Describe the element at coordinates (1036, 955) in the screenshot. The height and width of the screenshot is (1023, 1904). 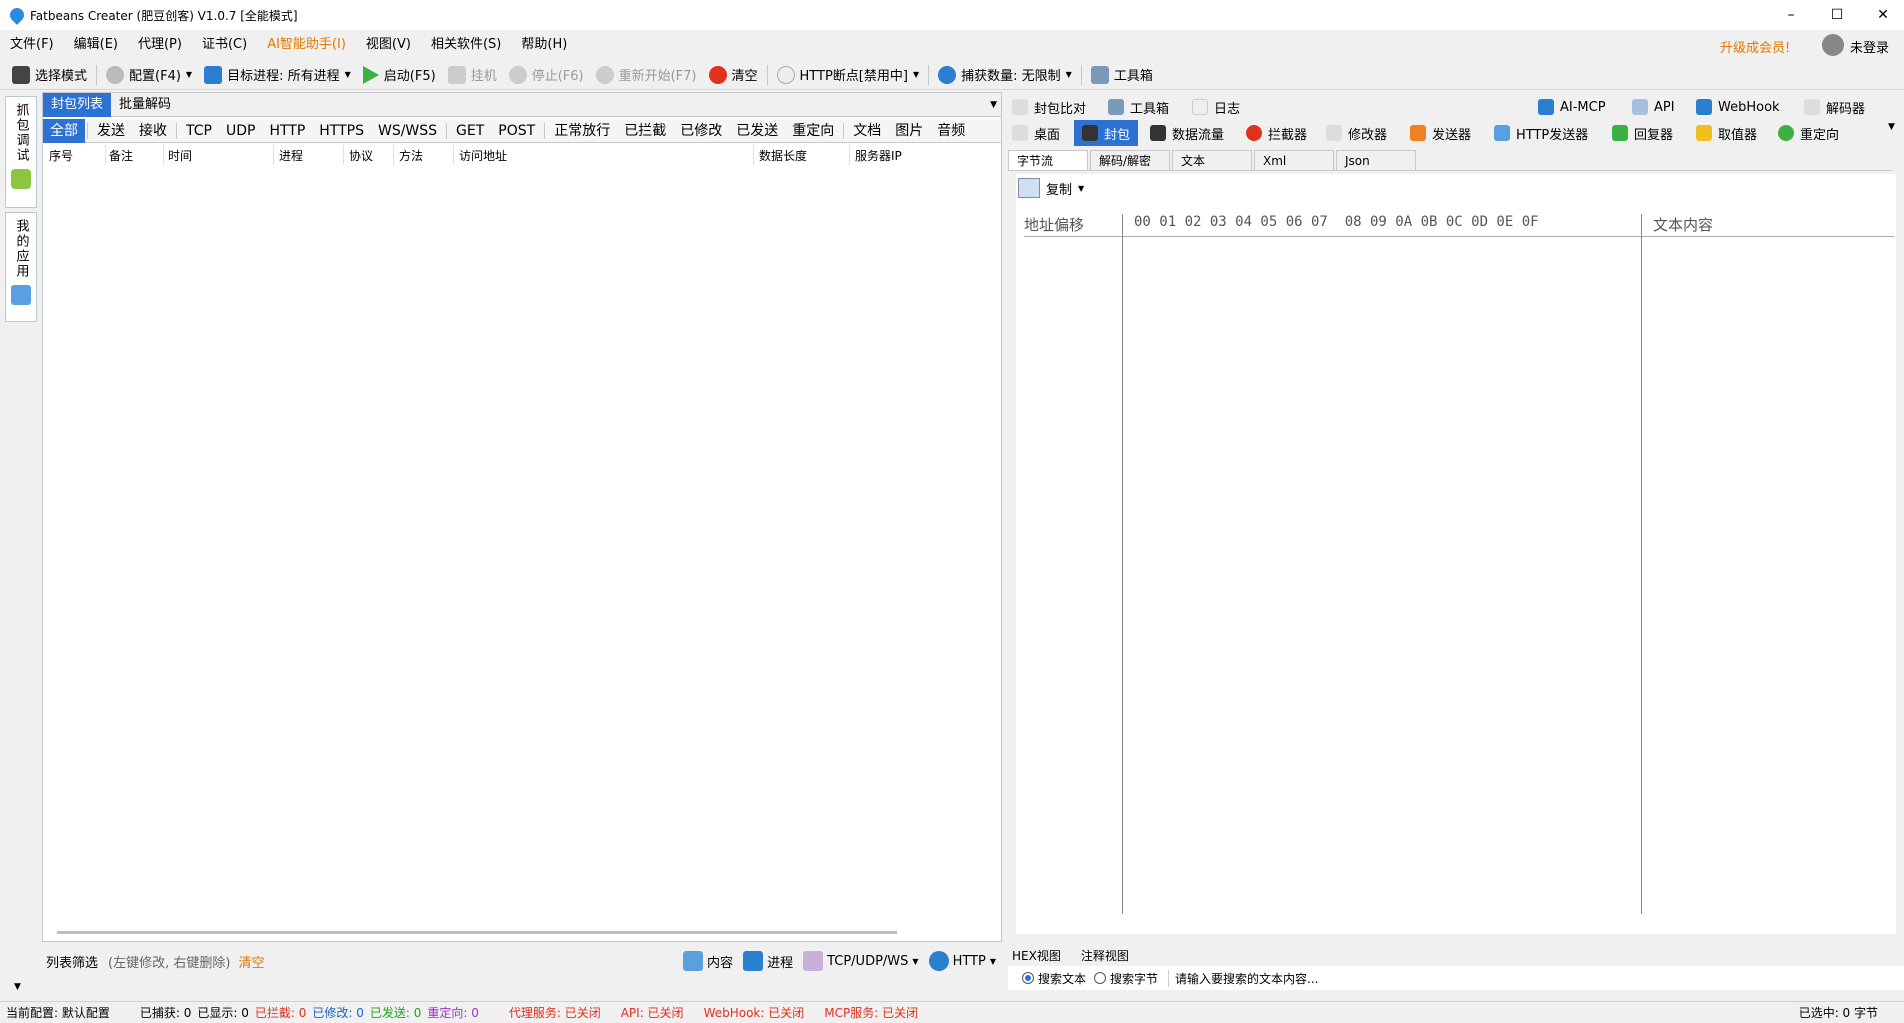
I see `tab-hex-view: HEX视图` at that location.